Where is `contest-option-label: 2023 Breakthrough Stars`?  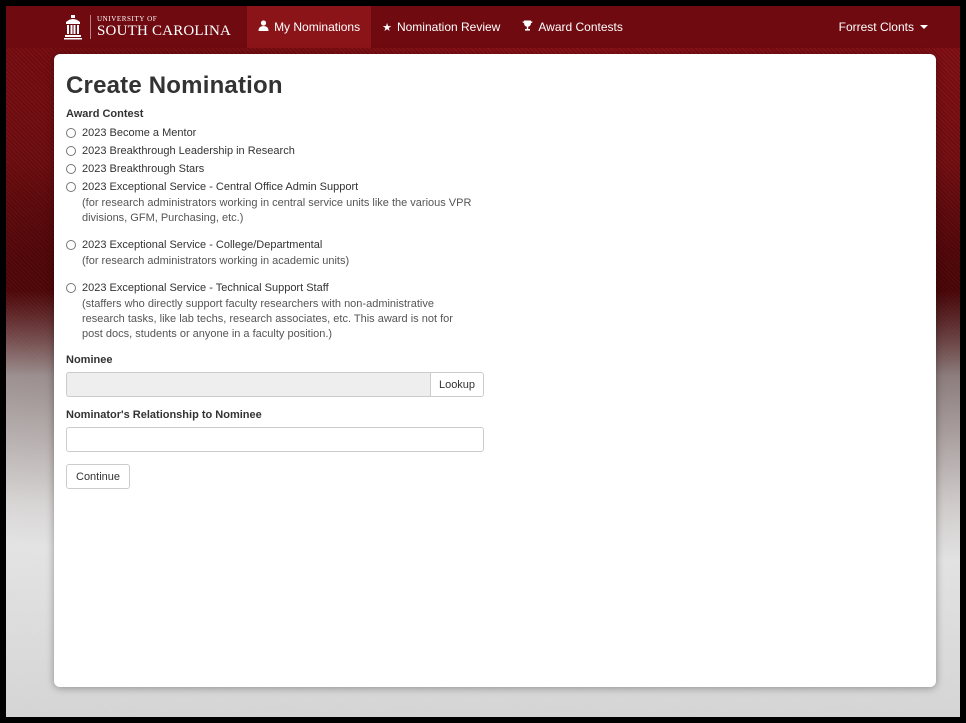
contest-option-label: 2023 Breakthrough Stars is located at coordinates (143, 169).